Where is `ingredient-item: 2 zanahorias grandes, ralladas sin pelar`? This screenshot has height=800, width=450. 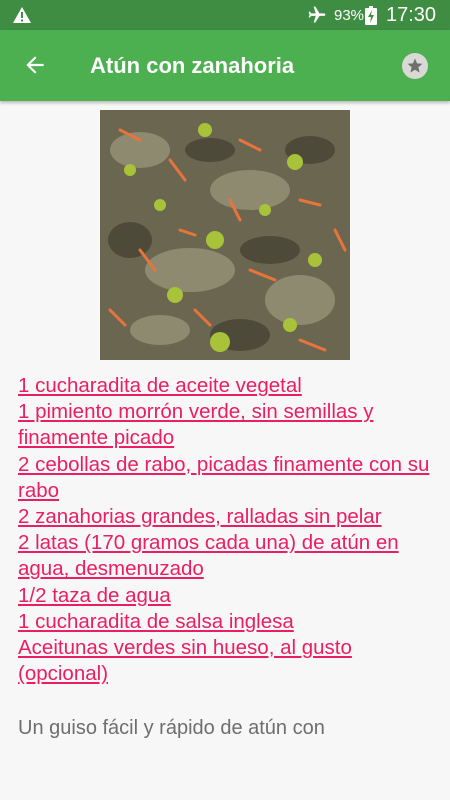
ingredient-item: 2 zanahorias grandes, ralladas sin pelar is located at coordinates (230, 517).